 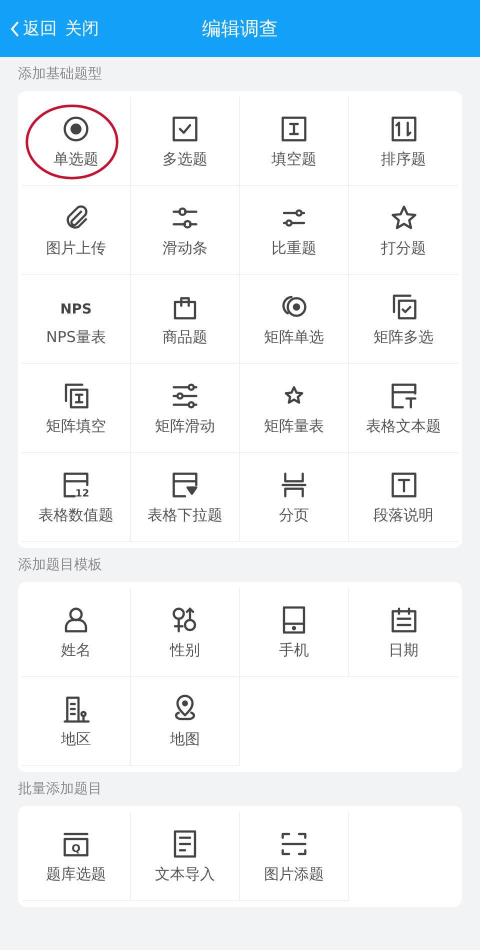 I want to click on question-type-item: 文本导入, so click(x=185, y=856).